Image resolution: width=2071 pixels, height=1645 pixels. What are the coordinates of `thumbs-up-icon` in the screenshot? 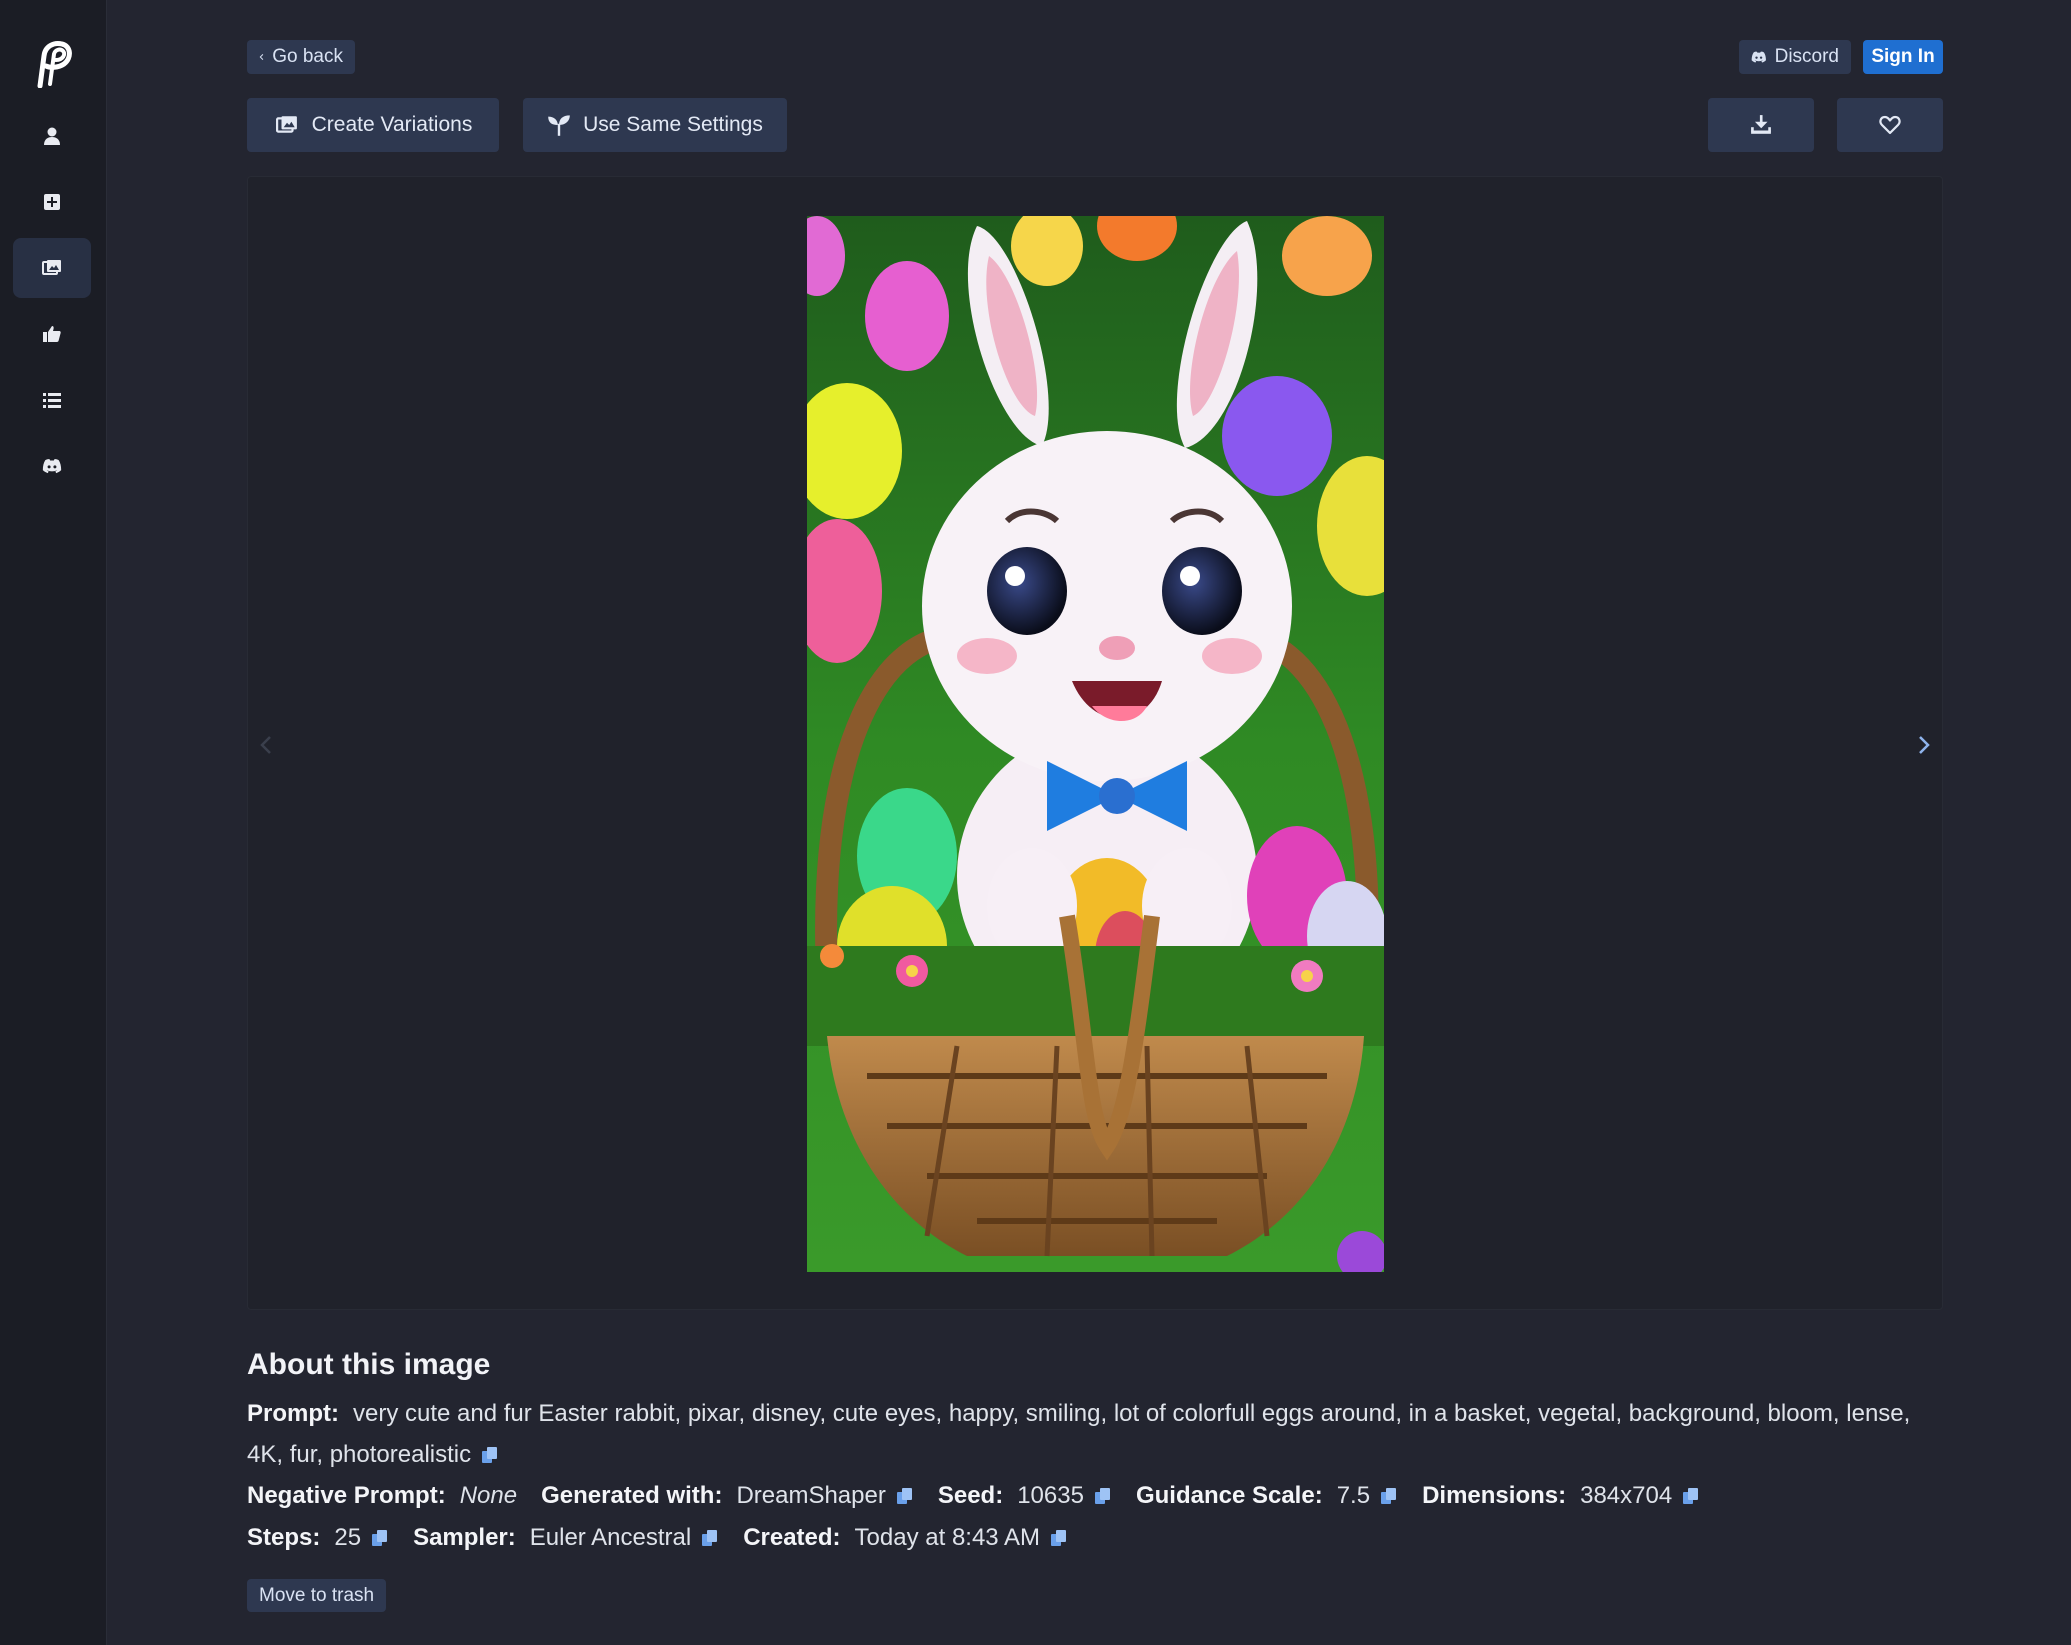 It's located at (52, 334).